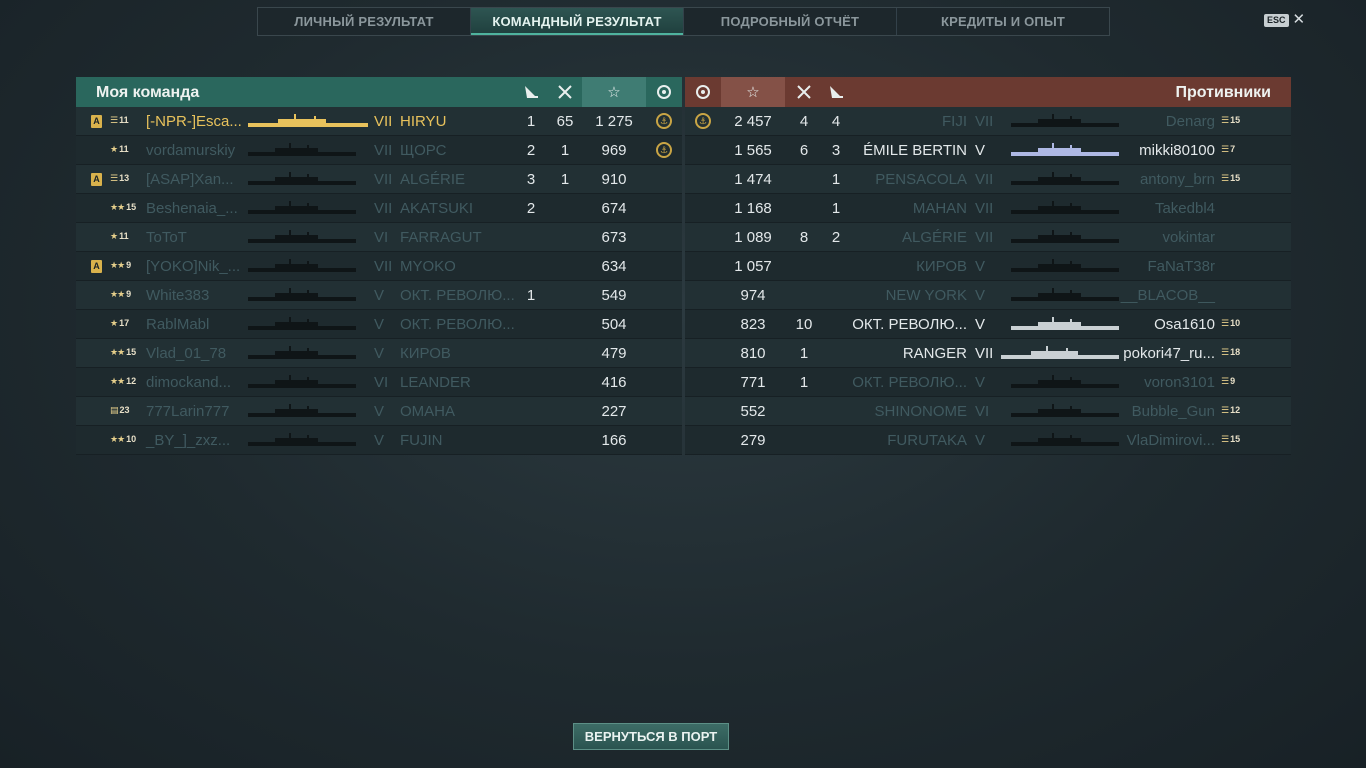  Describe the element at coordinates (379, 411) in the screenshot. I see `team-player-row: ▤ 23 777Larin777 V OMAHA 227` at that location.